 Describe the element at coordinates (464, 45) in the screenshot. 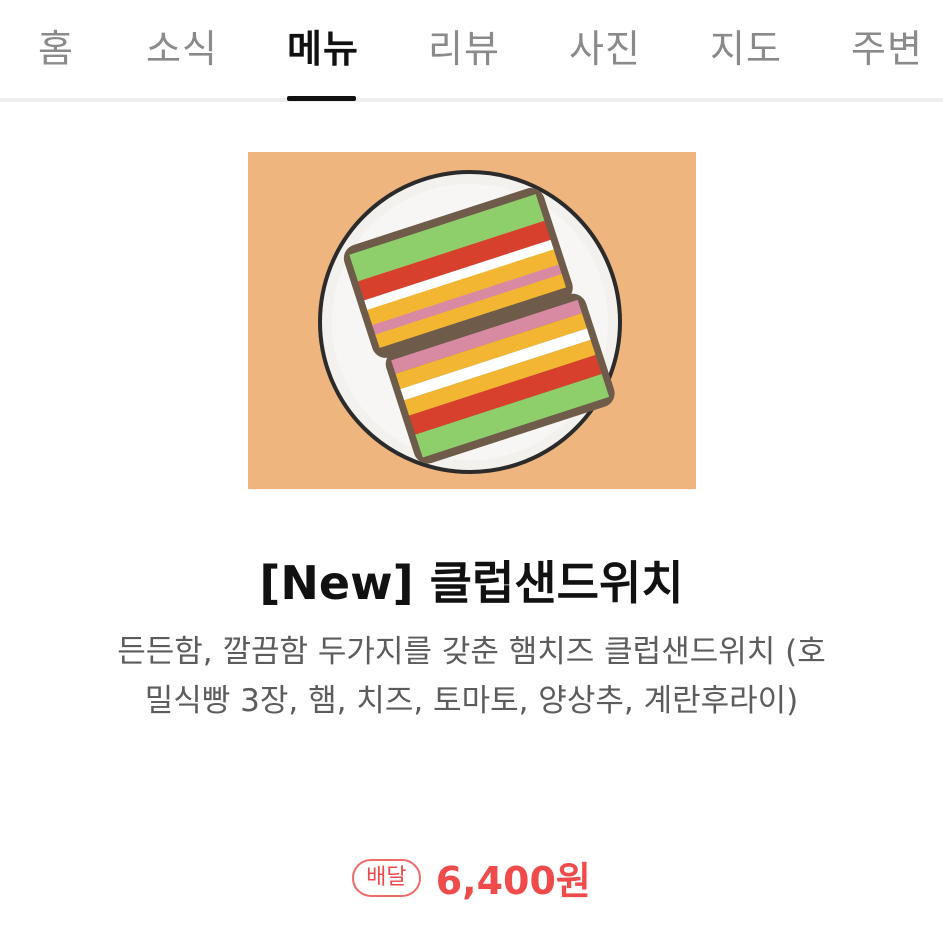

I see `tab-reviews: 리뷰` at that location.